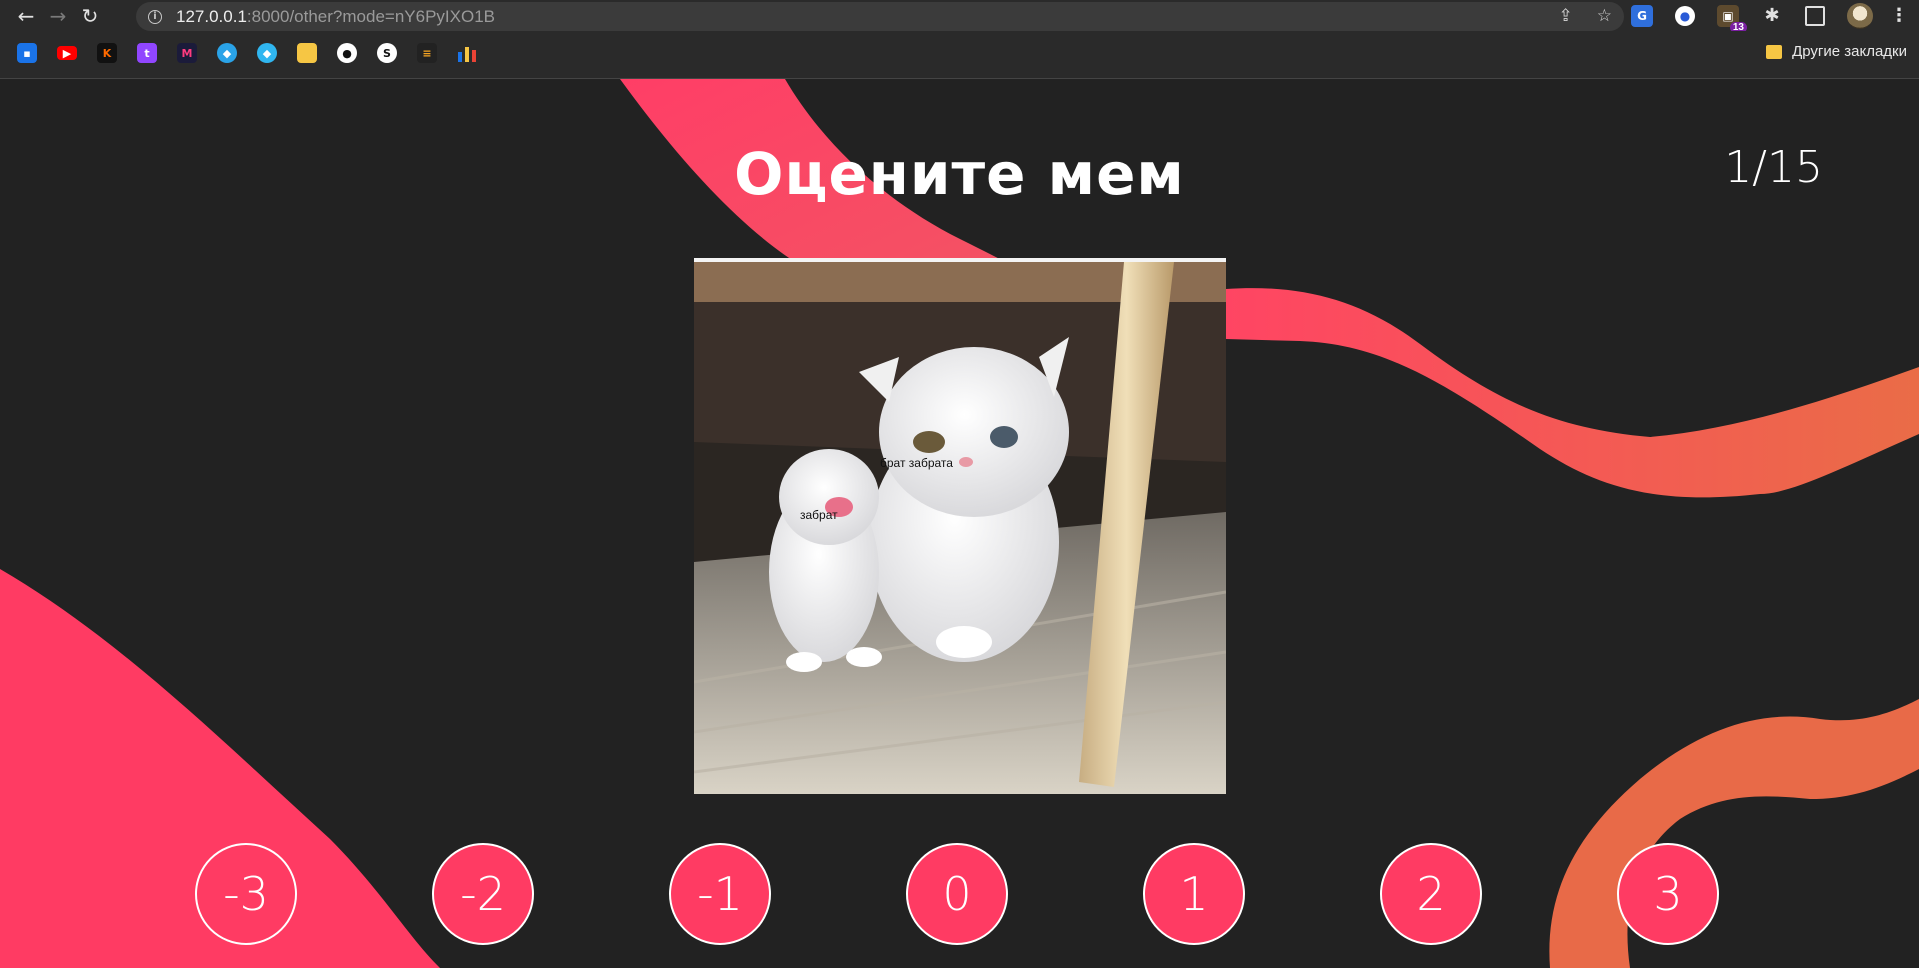 This screenshot has width=1919, height=968. I want to click on side-panel-icon, so click(1815, 15).